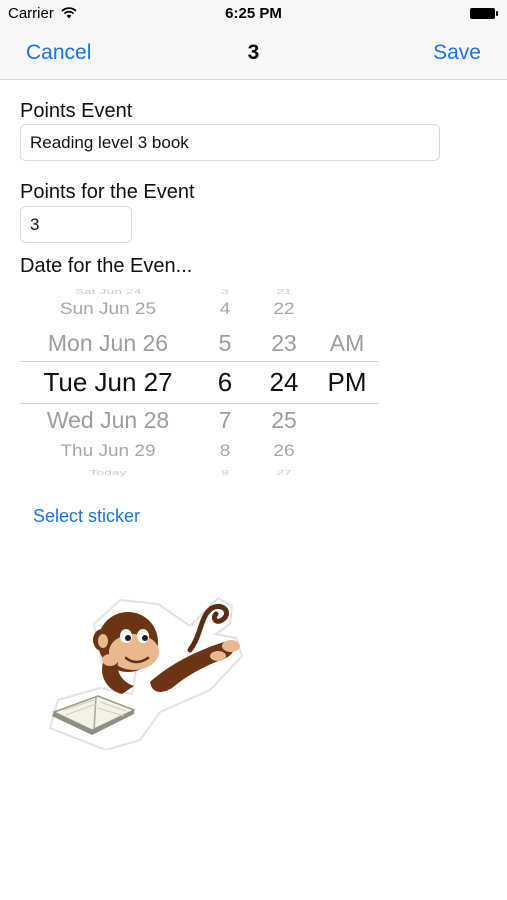 The width and height of the screenshot is (507, 900). What do you see at coordinates (108, 420) in the screenshot?
I see `picker-date-item: Wed Jun 28` at bounding box center [108, 420].